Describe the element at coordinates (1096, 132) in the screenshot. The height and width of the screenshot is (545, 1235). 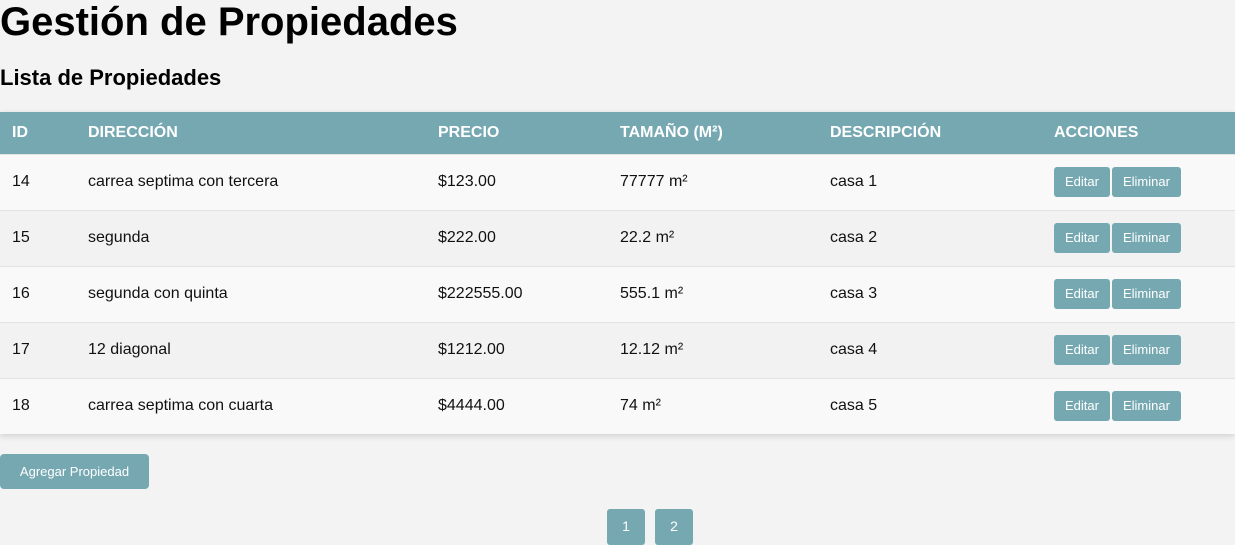
I see `column-header-acciones: ACCIONES` at that location.